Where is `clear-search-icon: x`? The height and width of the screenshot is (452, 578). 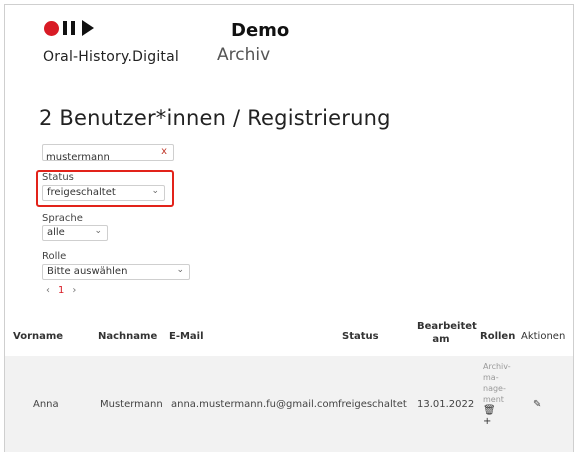
clear-search-icon: x is located at coordinates (164, 151).